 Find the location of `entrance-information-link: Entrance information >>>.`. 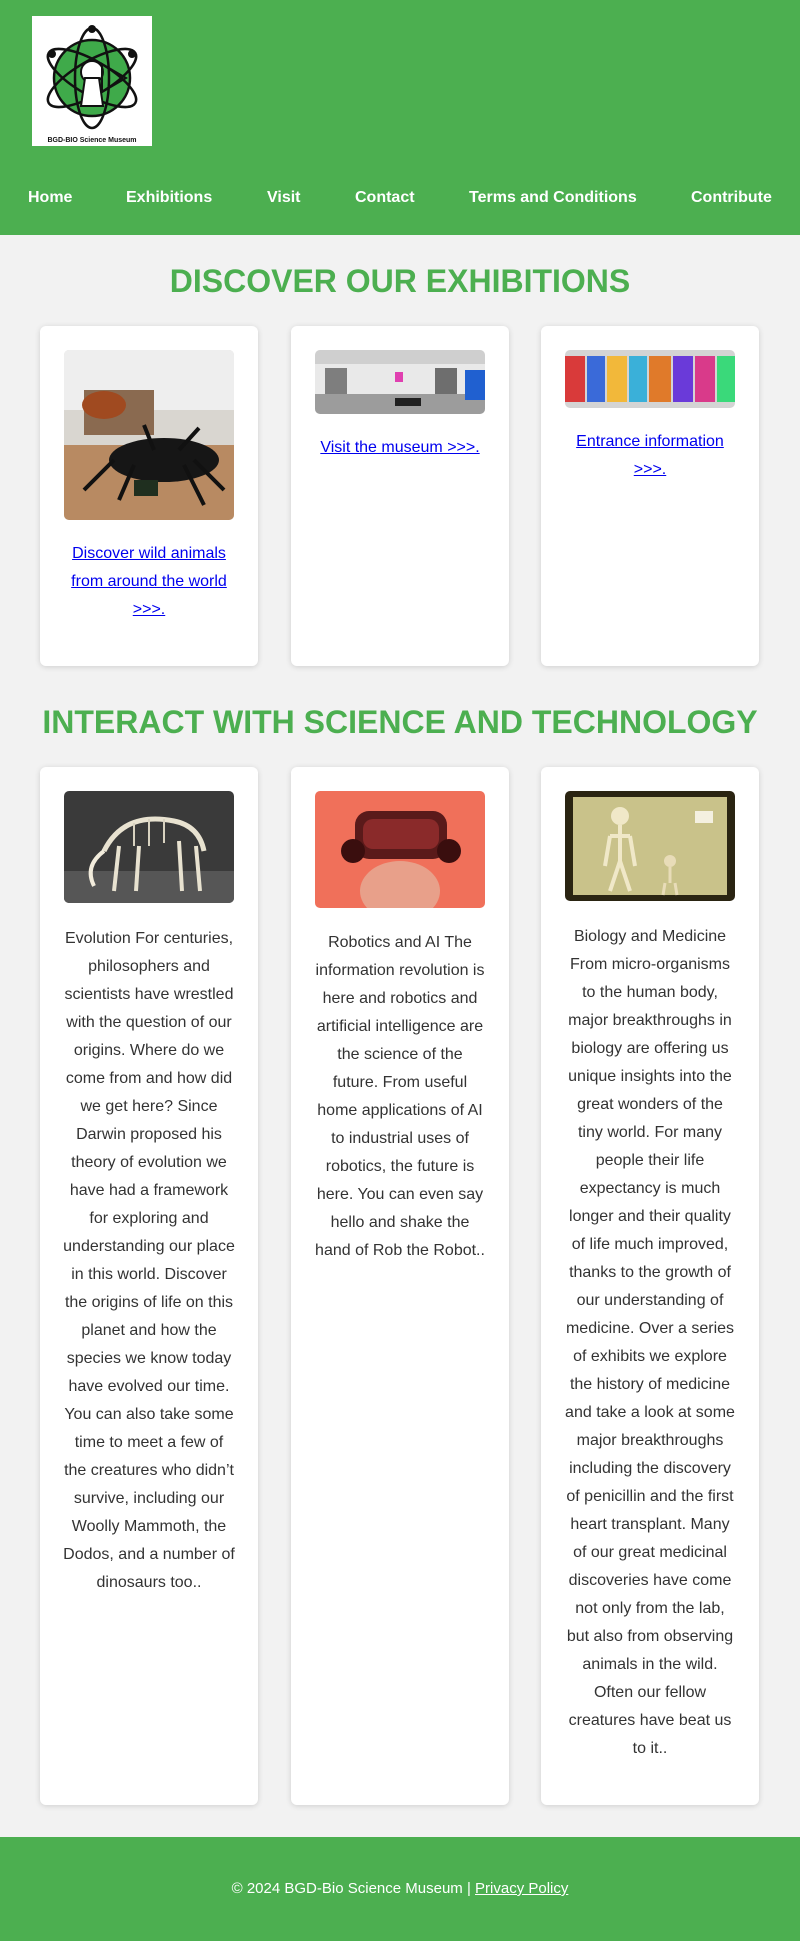

entrance-information-link: Entrance information >>>. is located at coordinates (650, 456).